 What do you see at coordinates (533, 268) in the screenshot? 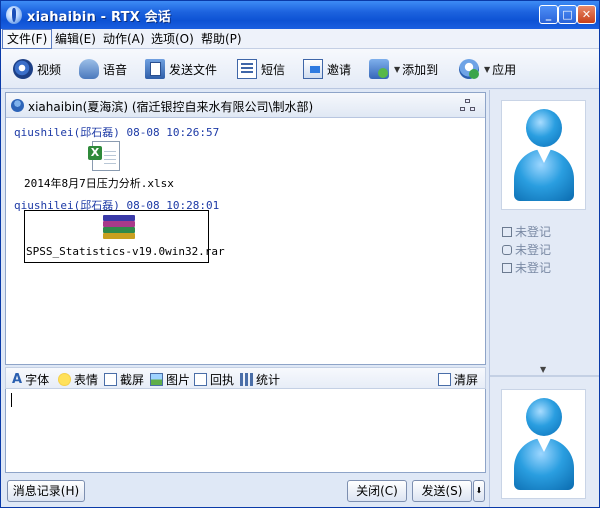
I see `contact-email-value: 未登记` at bounding box center [533, 268].